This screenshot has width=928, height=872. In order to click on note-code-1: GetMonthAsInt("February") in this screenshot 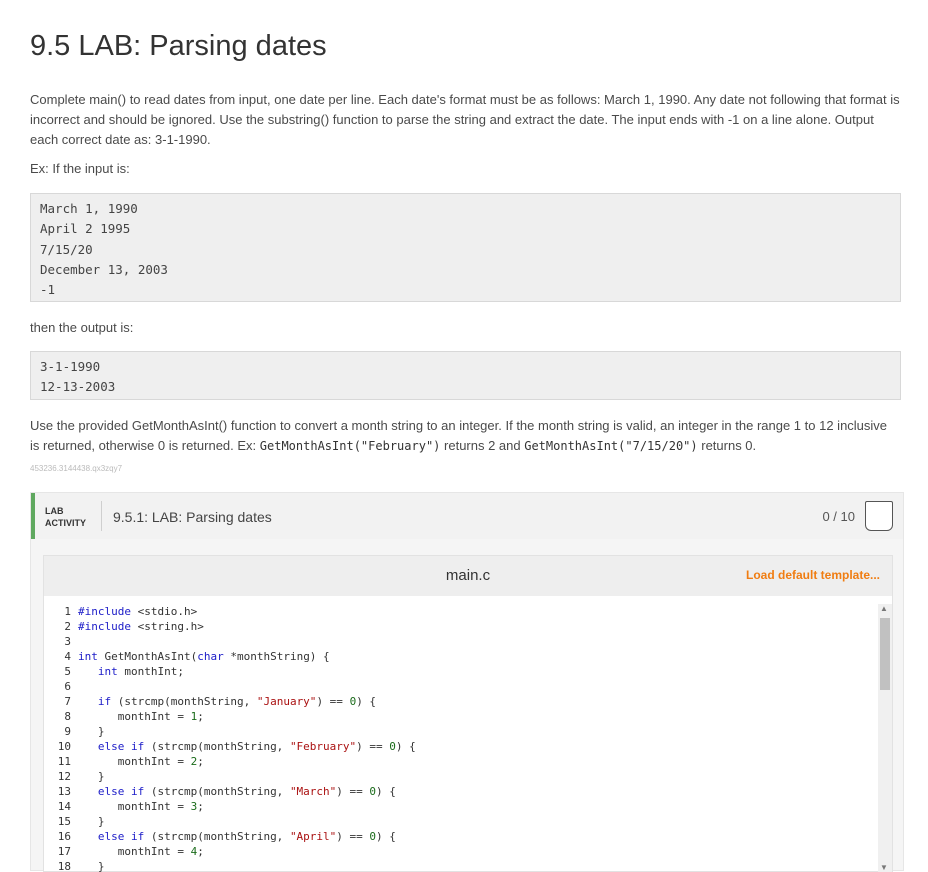, I will do `click(350, 446)`.